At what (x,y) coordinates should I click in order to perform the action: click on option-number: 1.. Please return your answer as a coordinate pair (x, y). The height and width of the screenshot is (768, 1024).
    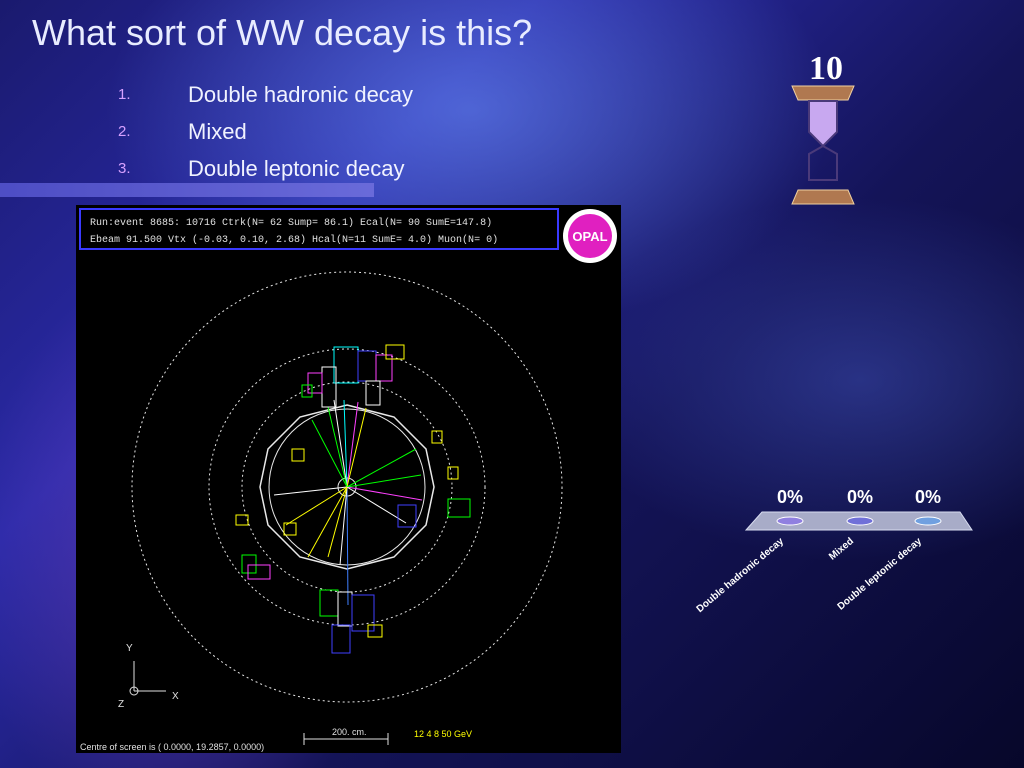
    Looking at the image, I should click on (124, 94).